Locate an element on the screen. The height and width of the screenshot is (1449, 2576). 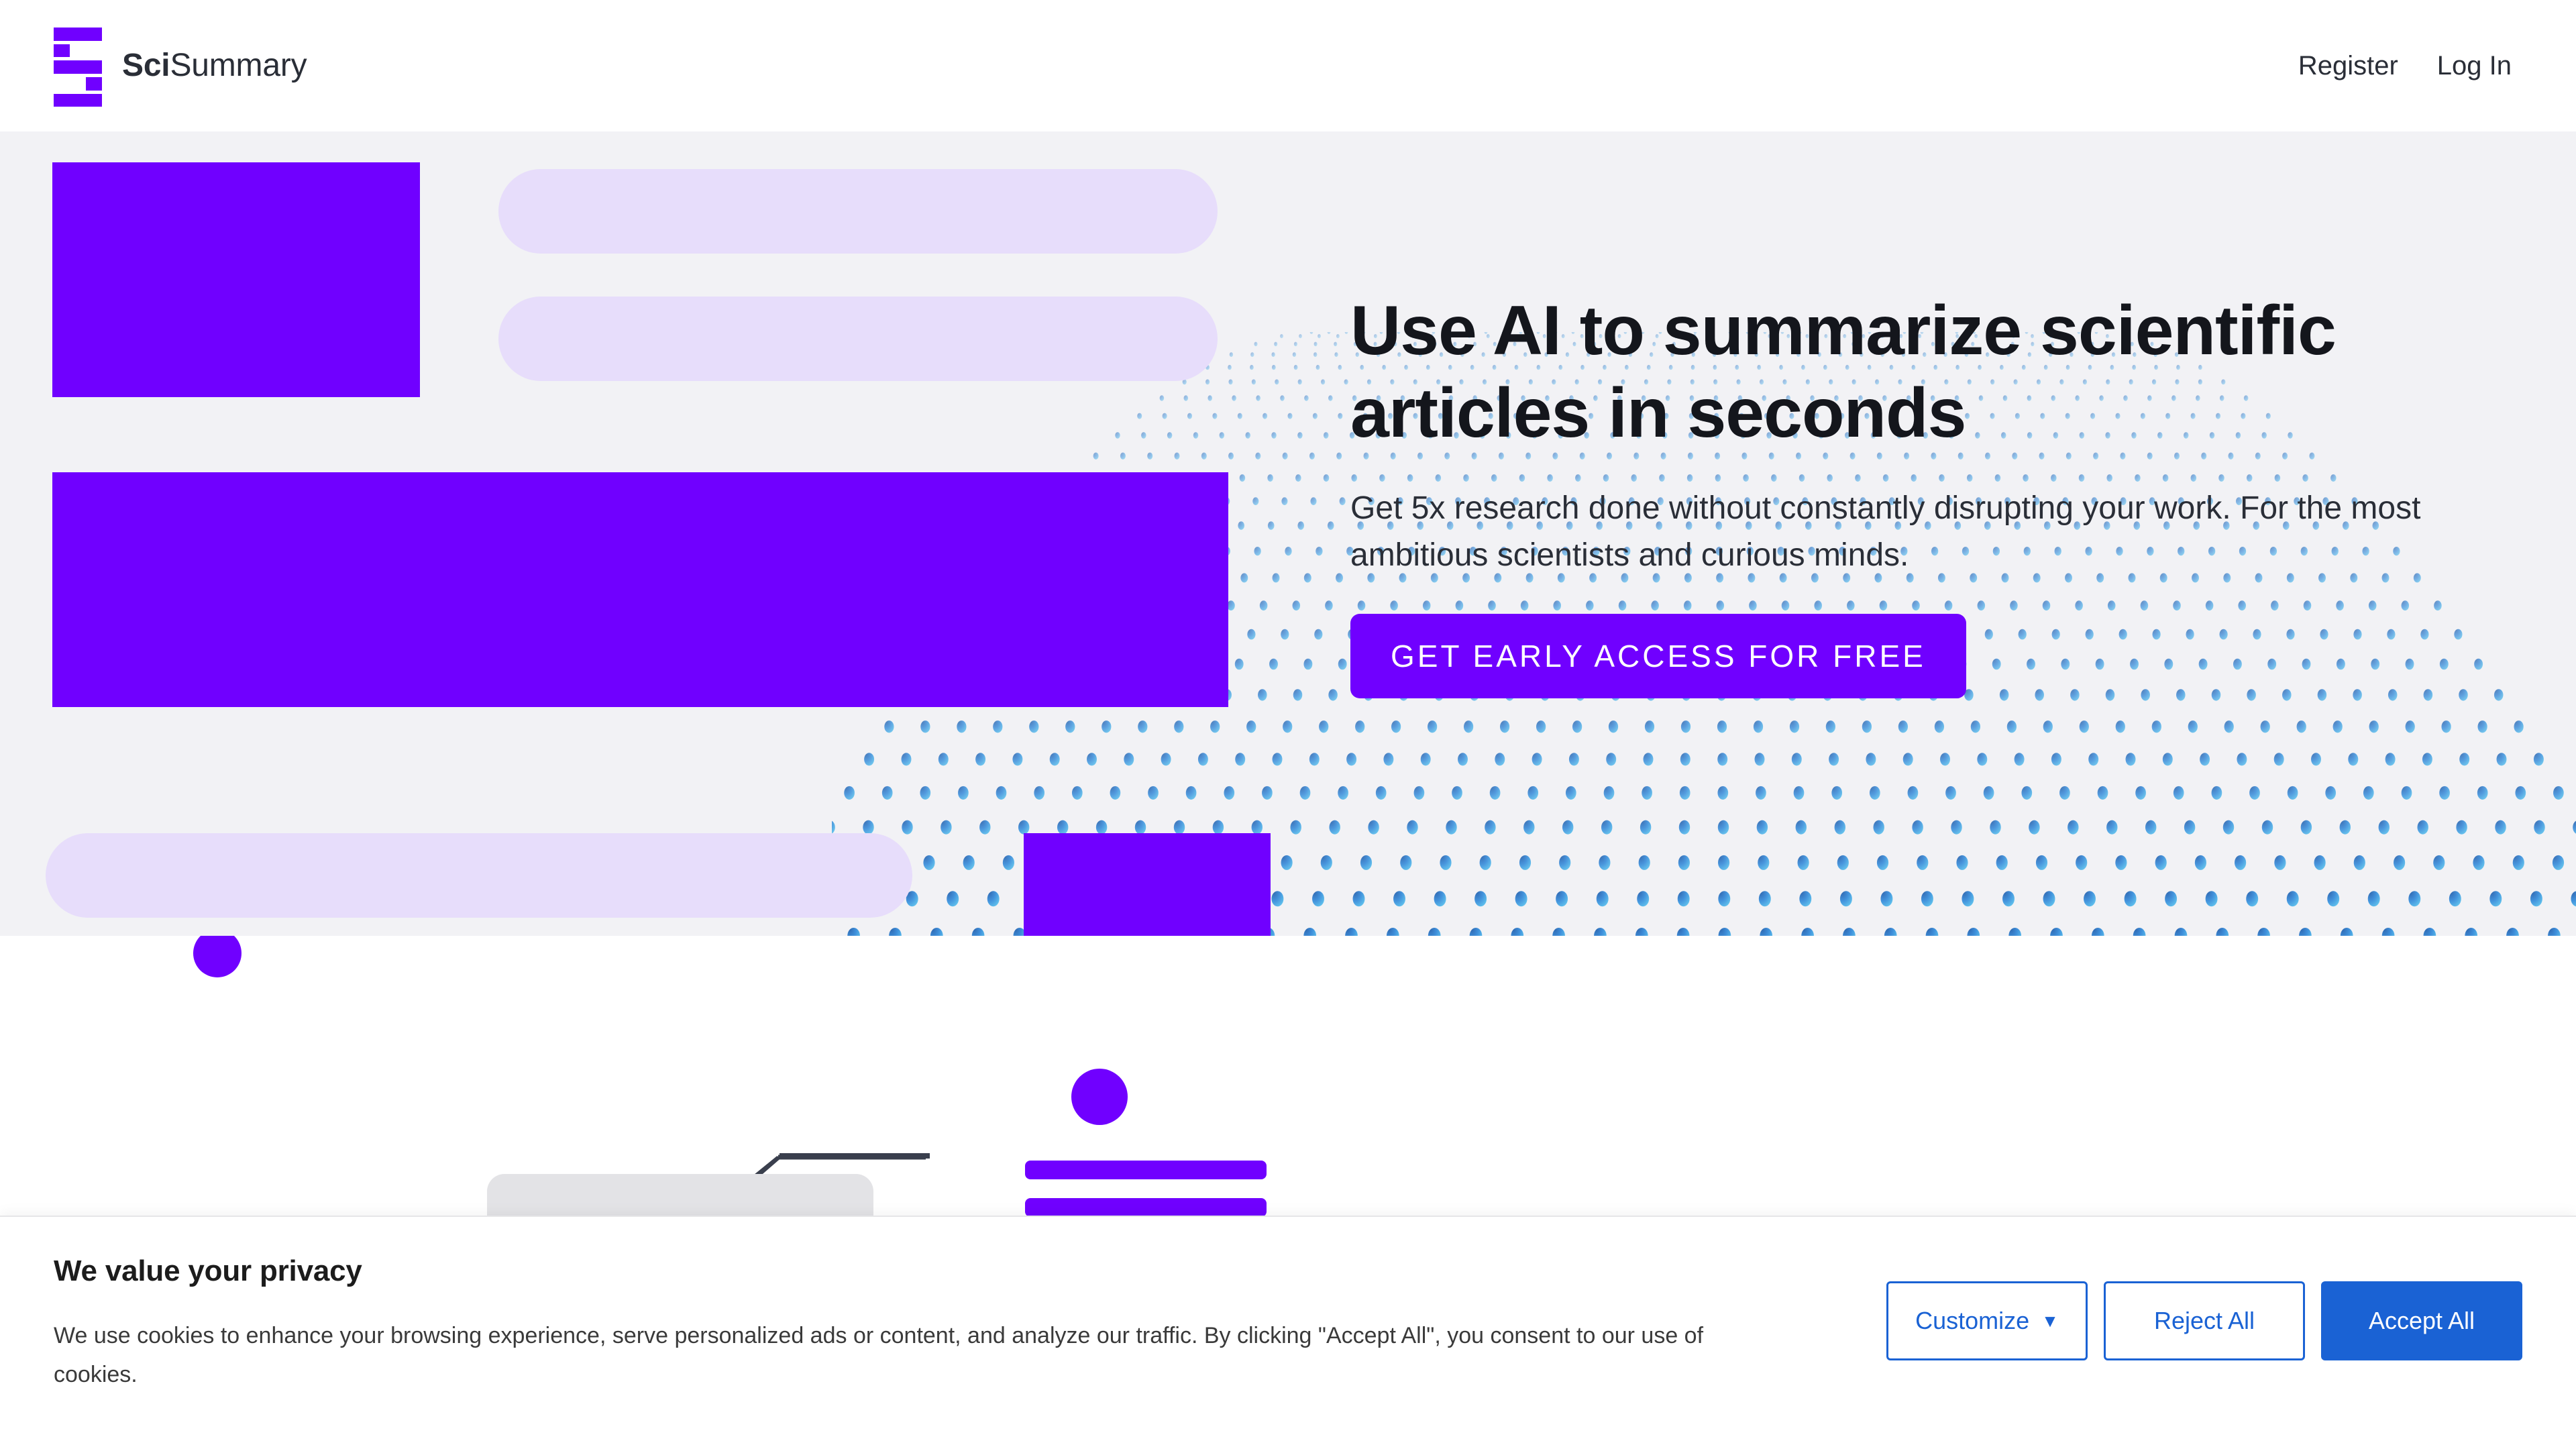
accept-all-button: Accept All is located at coordinates (2421, 1320).